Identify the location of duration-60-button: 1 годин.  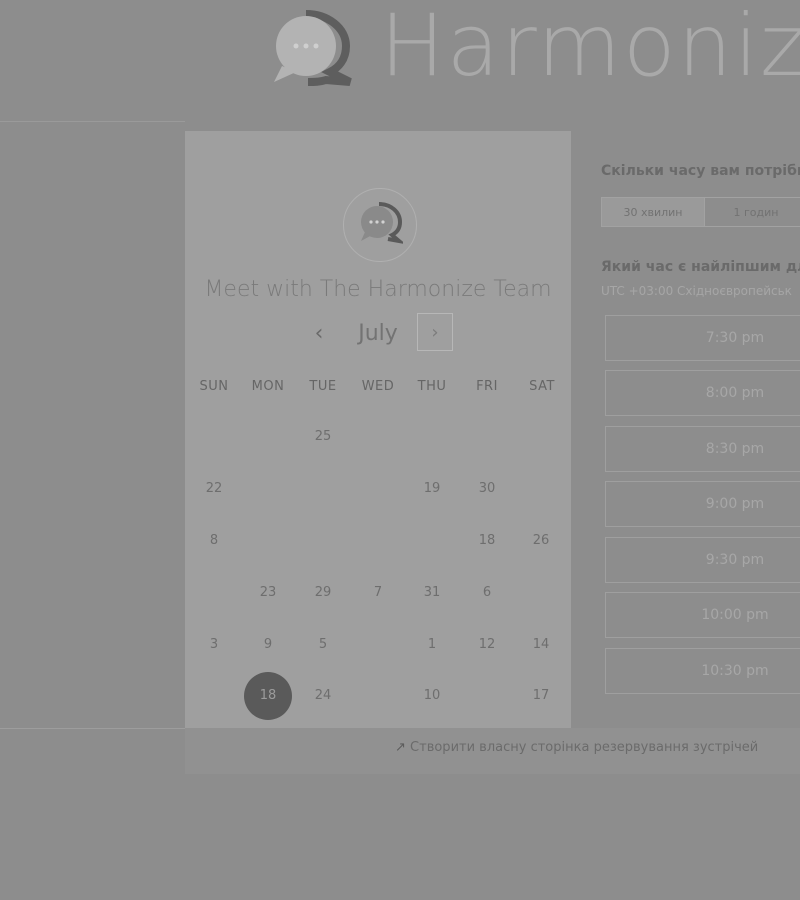
(752, 212).